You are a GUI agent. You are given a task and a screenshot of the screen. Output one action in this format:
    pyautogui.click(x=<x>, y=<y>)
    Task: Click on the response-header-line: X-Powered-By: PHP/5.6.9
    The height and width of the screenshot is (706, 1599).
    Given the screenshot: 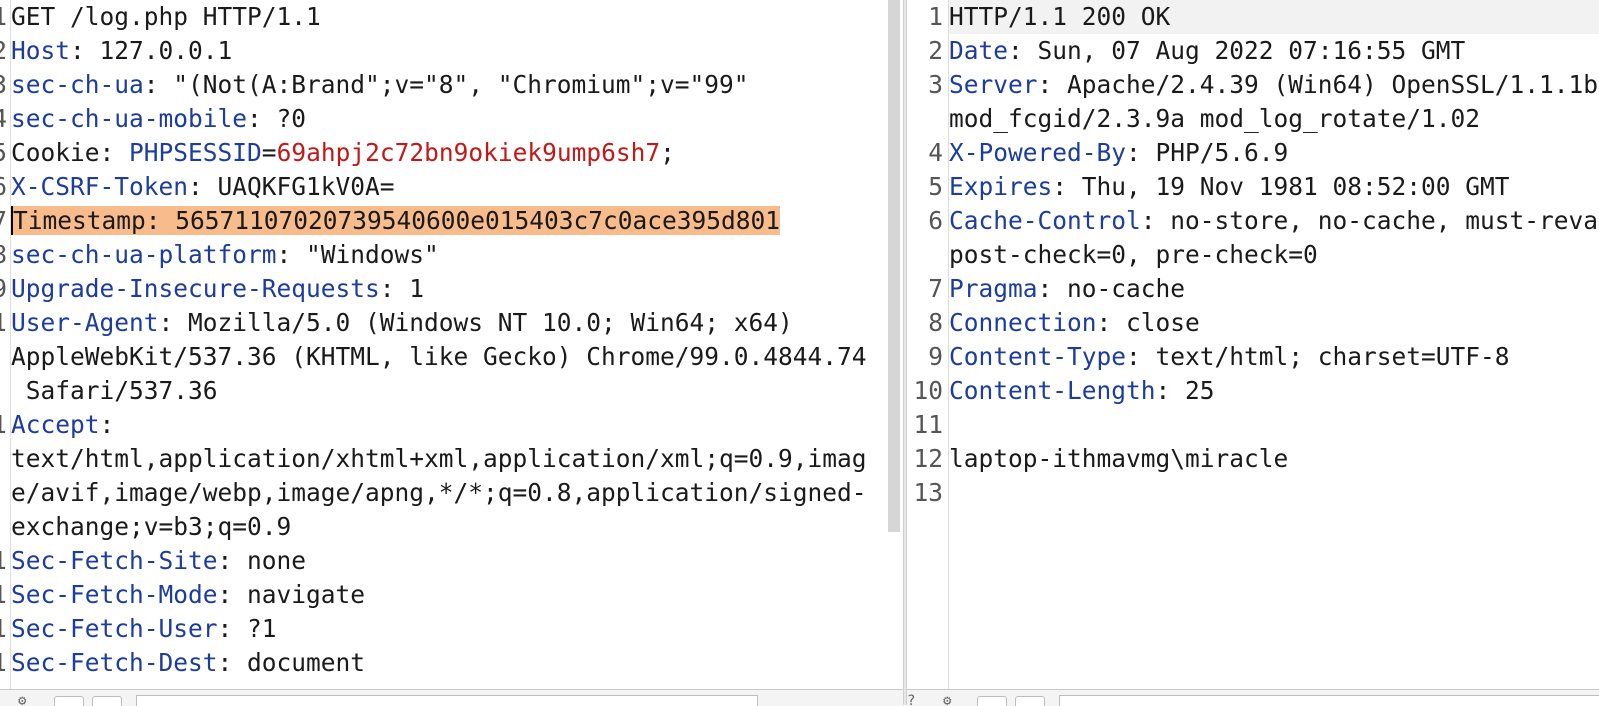 What is the action you would take?
    pyautogui.click(x=1119, y=152)
    